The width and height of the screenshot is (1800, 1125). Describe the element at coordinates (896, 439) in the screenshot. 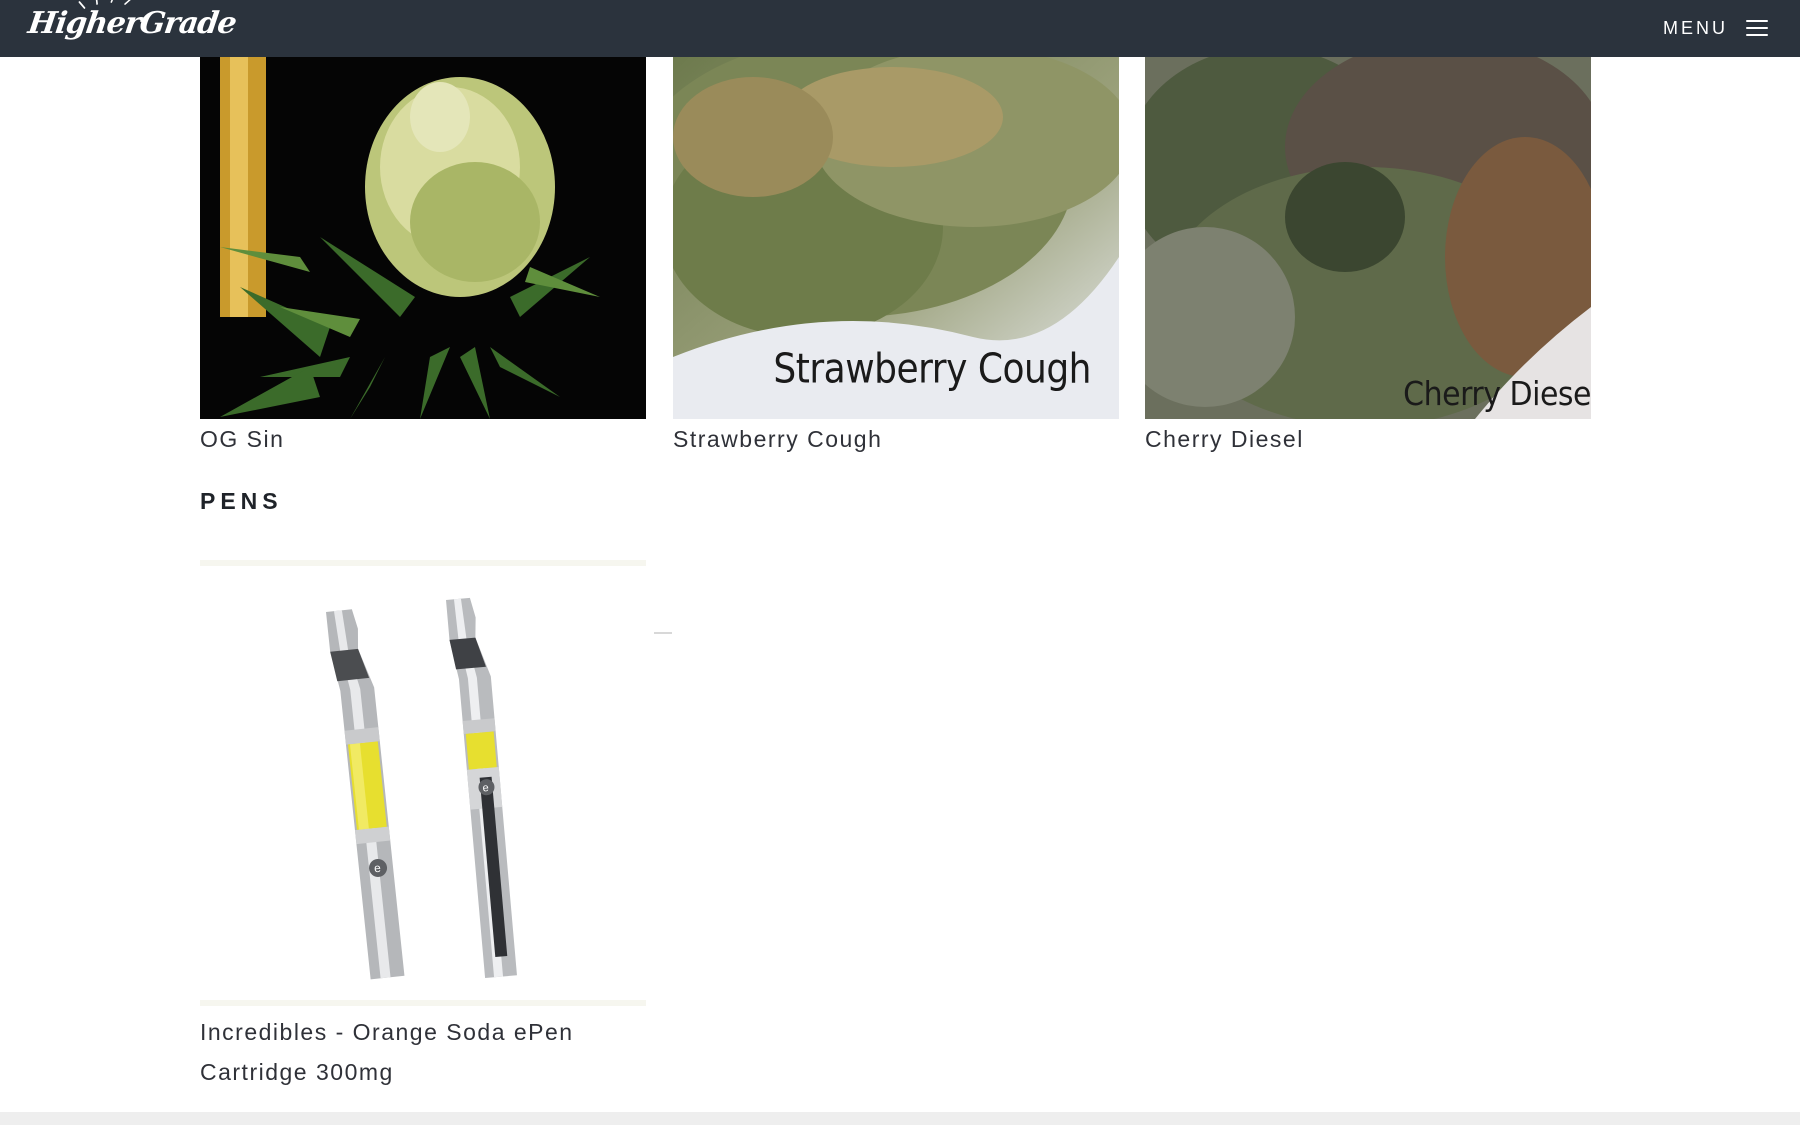

I see `product-title: Strawberry Cough` at that location.